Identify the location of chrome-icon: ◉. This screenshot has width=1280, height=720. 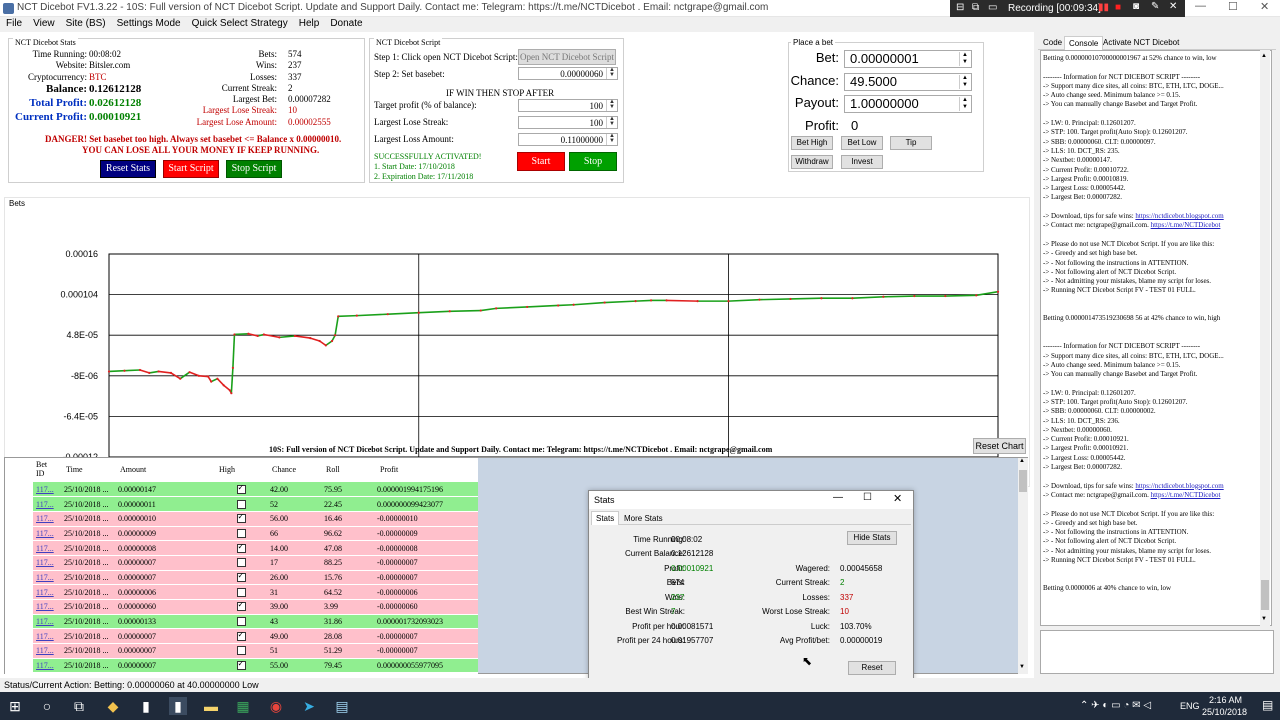
(276, 706).